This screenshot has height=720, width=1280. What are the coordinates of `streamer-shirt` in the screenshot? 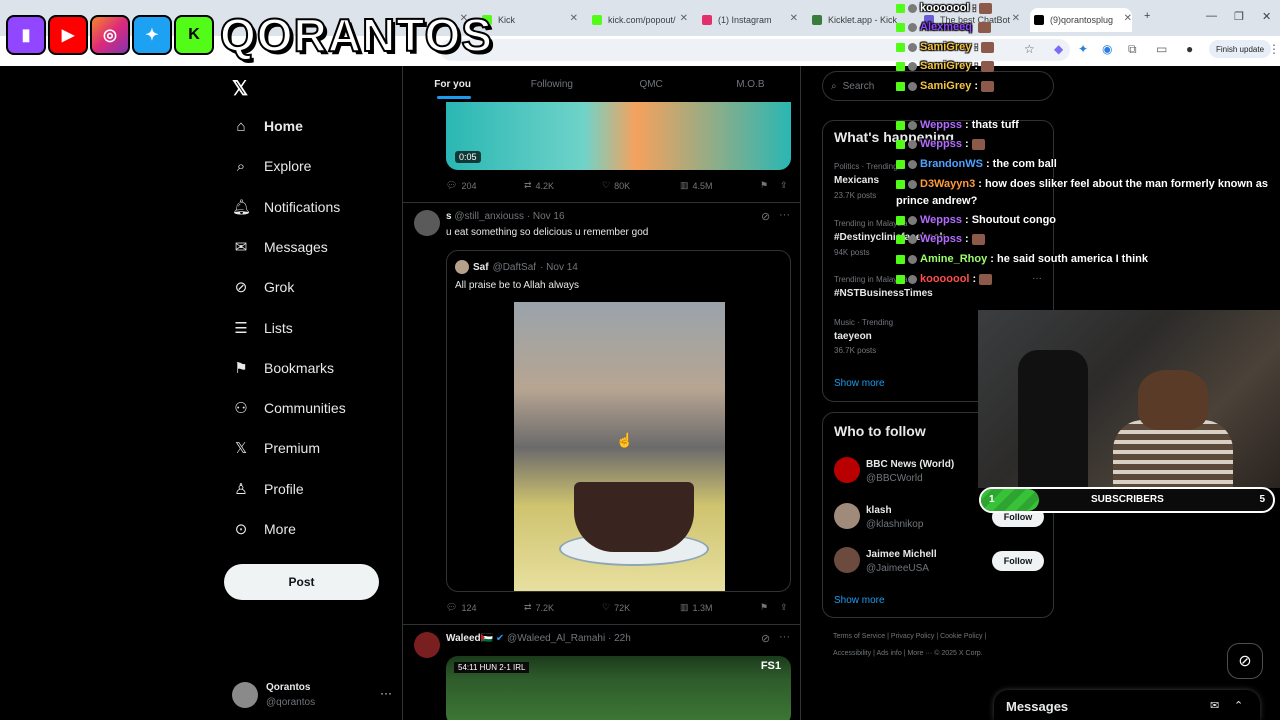 It's located at (1173, 454).